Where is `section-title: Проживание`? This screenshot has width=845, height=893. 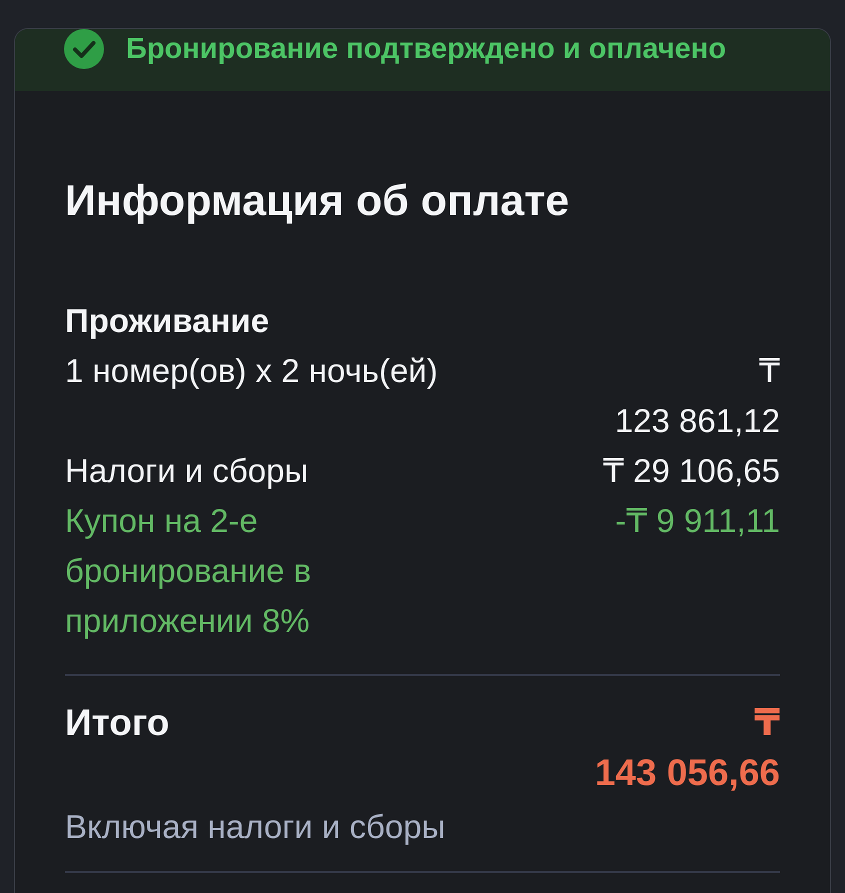
section-title: Проживание is located at coordinates (167, 321).